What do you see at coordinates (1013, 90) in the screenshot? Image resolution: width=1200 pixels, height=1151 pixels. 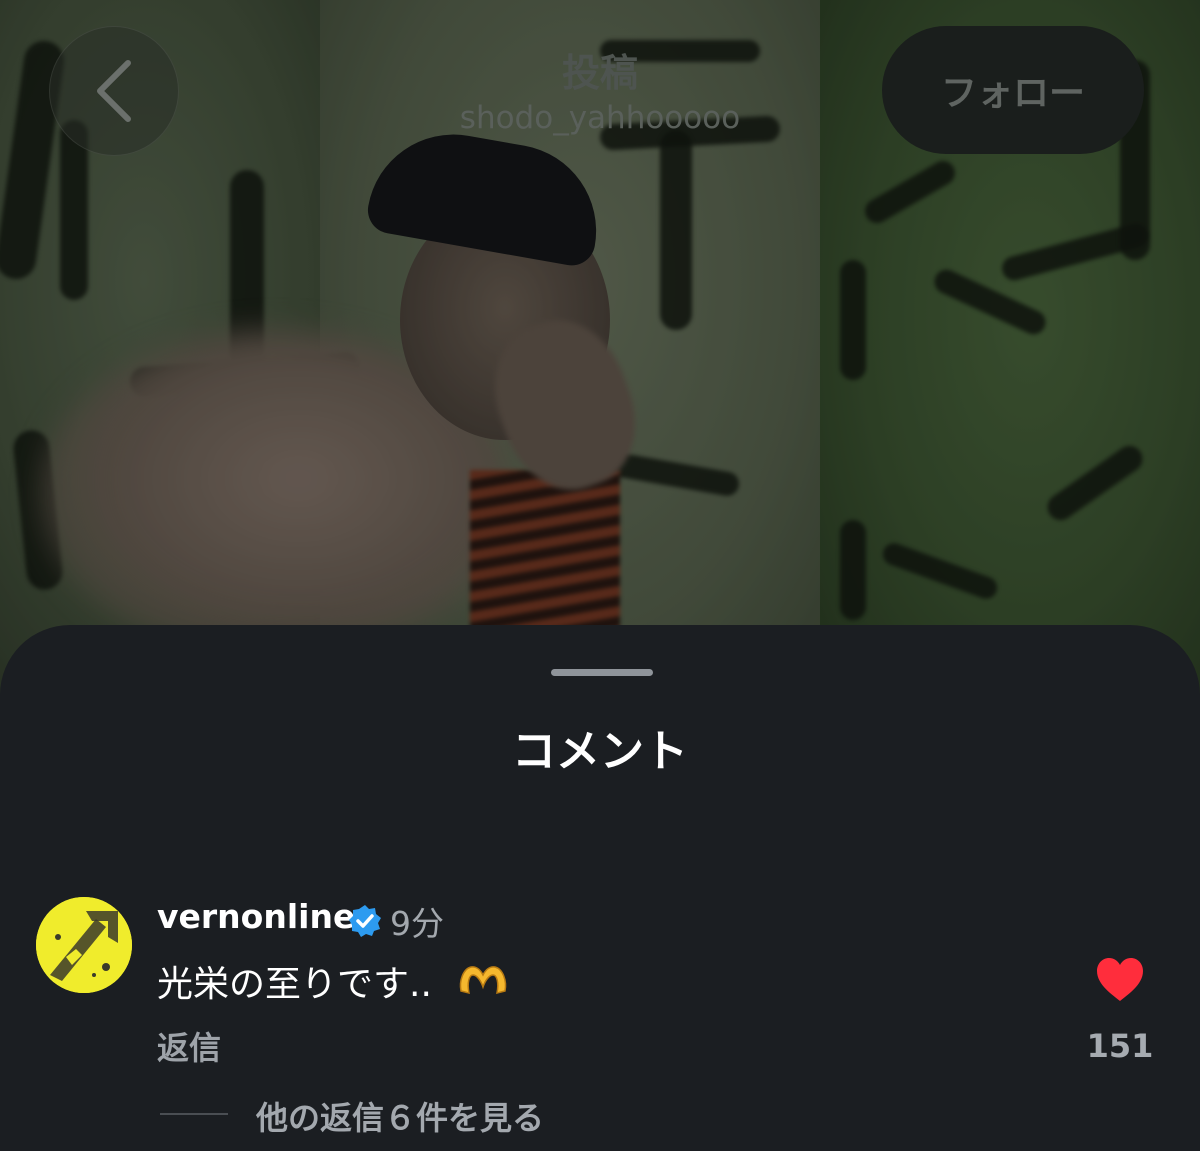 I see `follow-button: フォロー` at bounding box center [1013, 90].